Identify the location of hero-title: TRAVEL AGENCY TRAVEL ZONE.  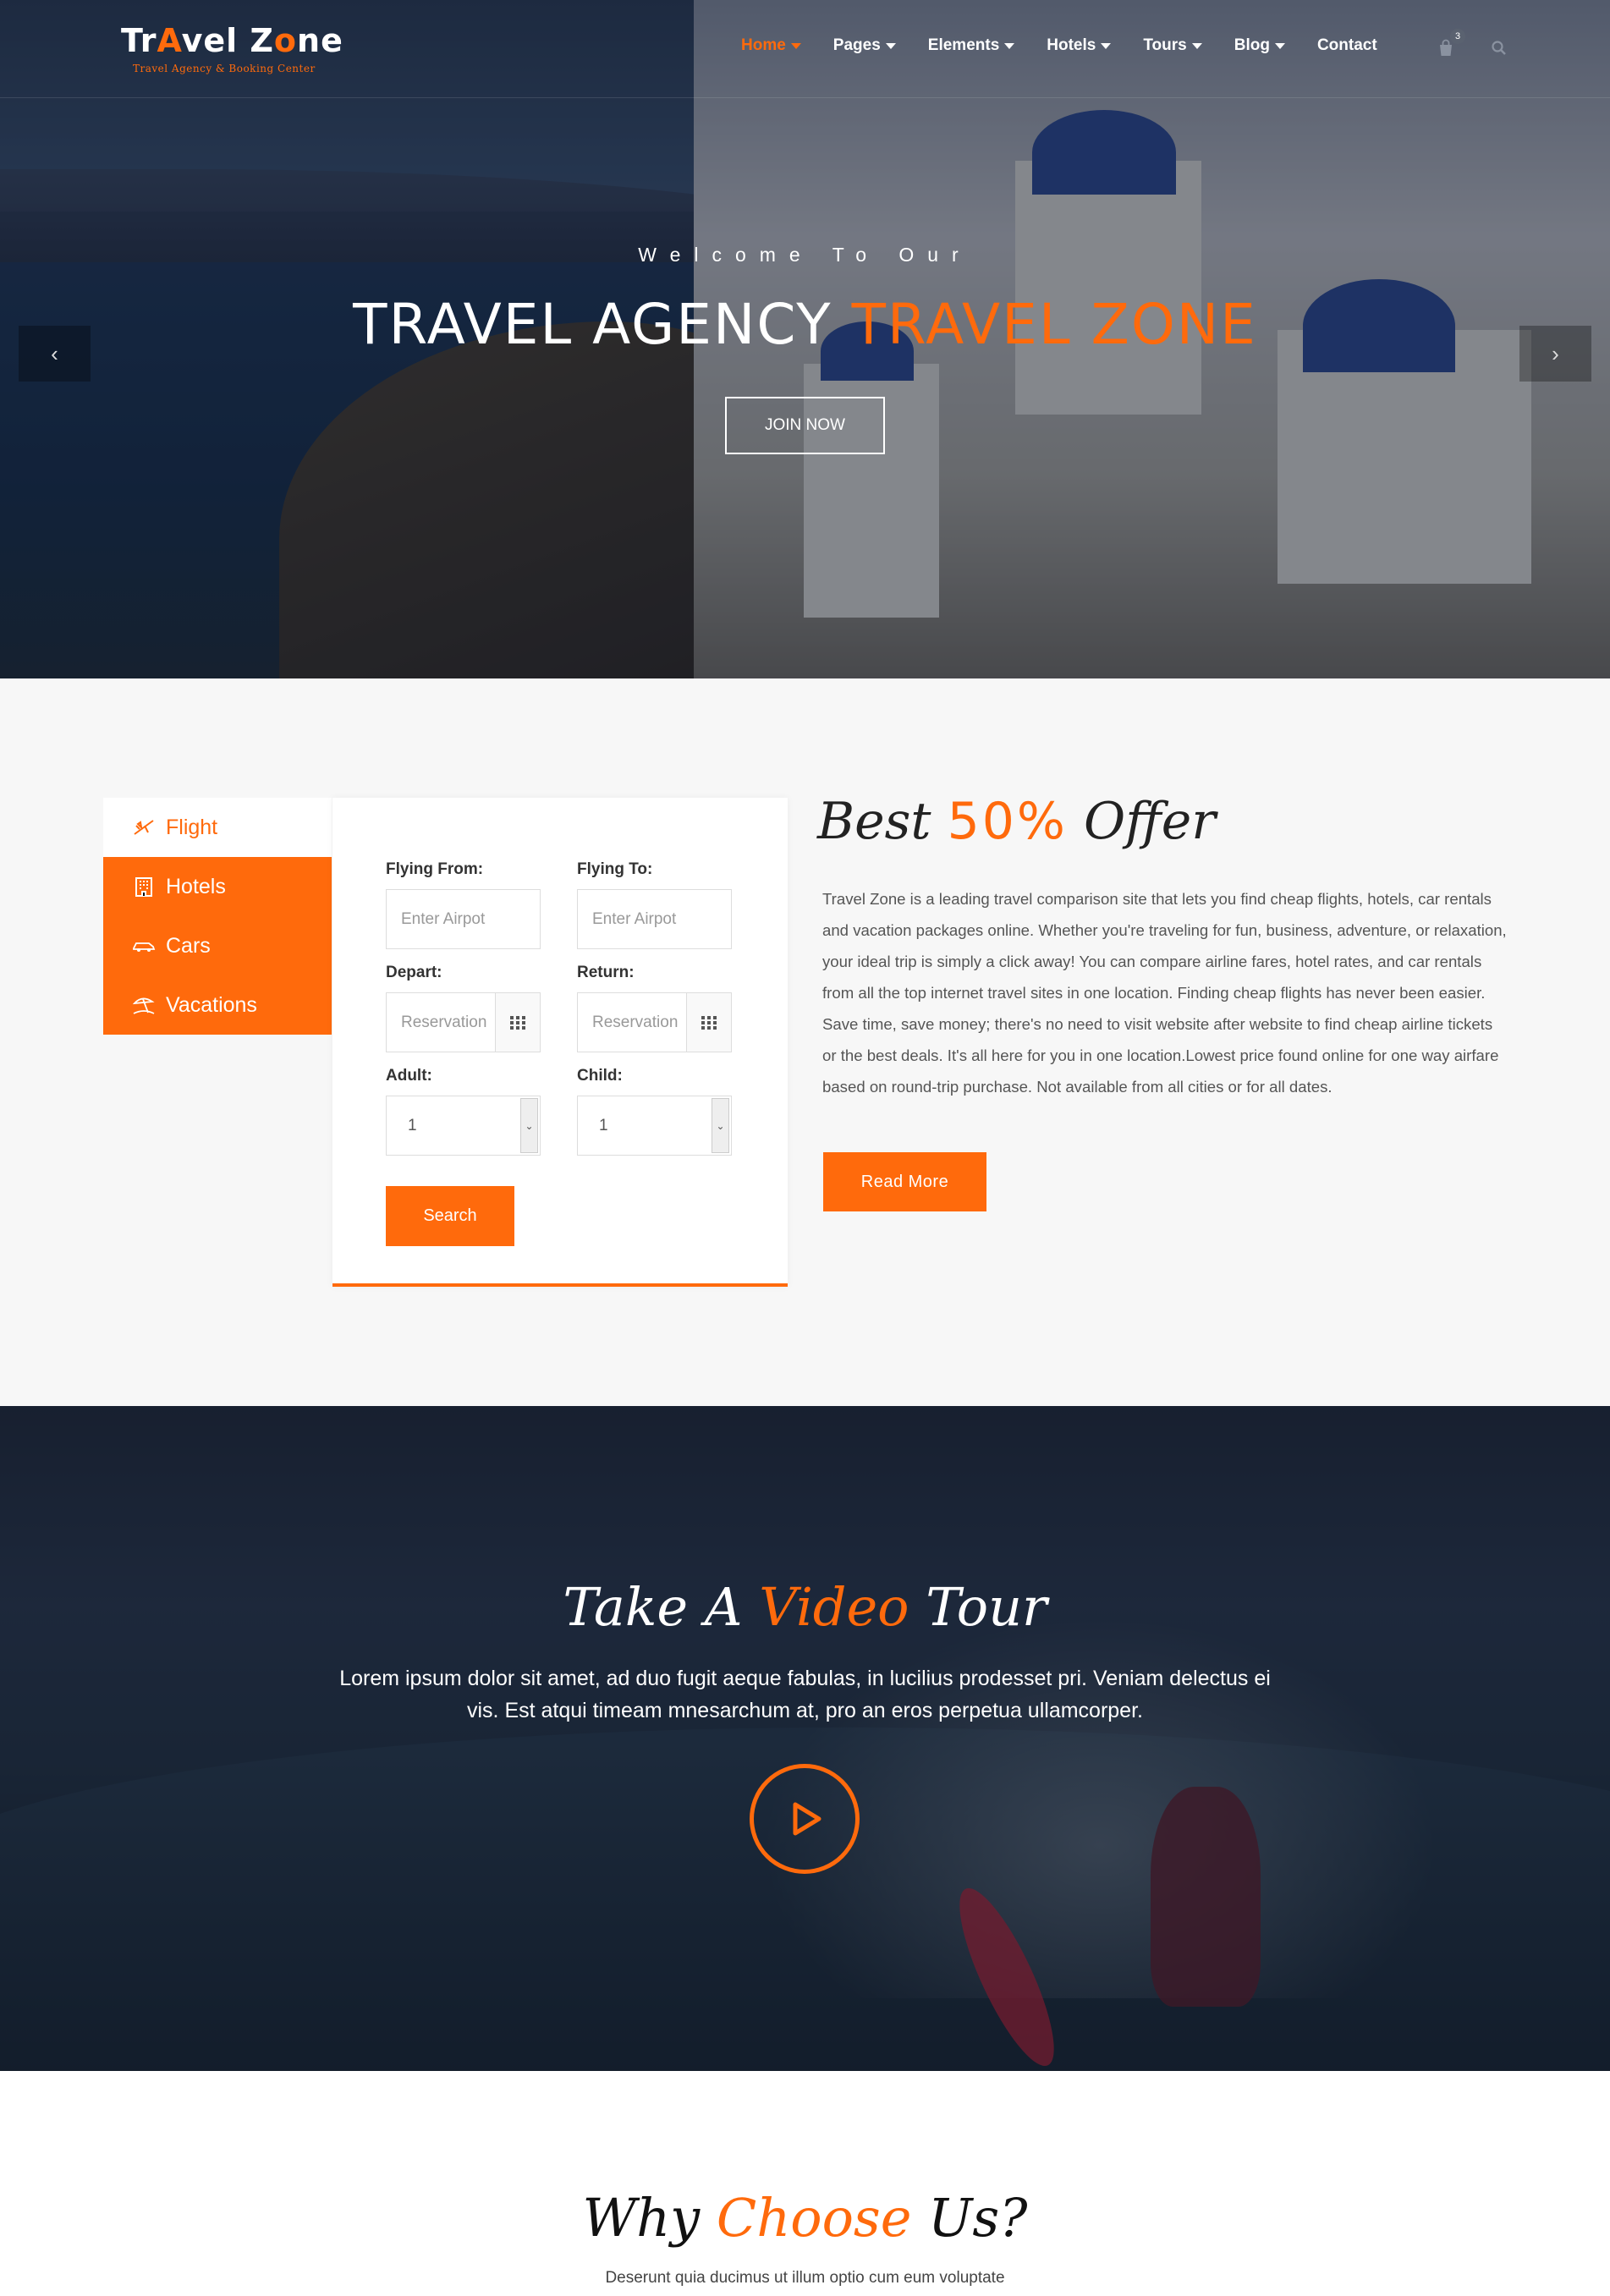
(805, 324).